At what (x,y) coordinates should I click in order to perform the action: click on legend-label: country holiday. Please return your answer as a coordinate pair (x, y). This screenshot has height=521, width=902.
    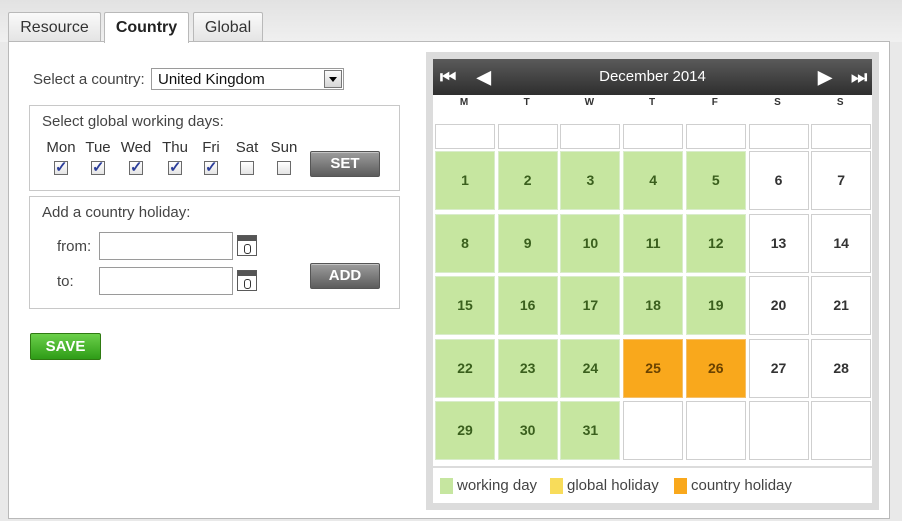
    Looking at the image, I should click on (741, 485).